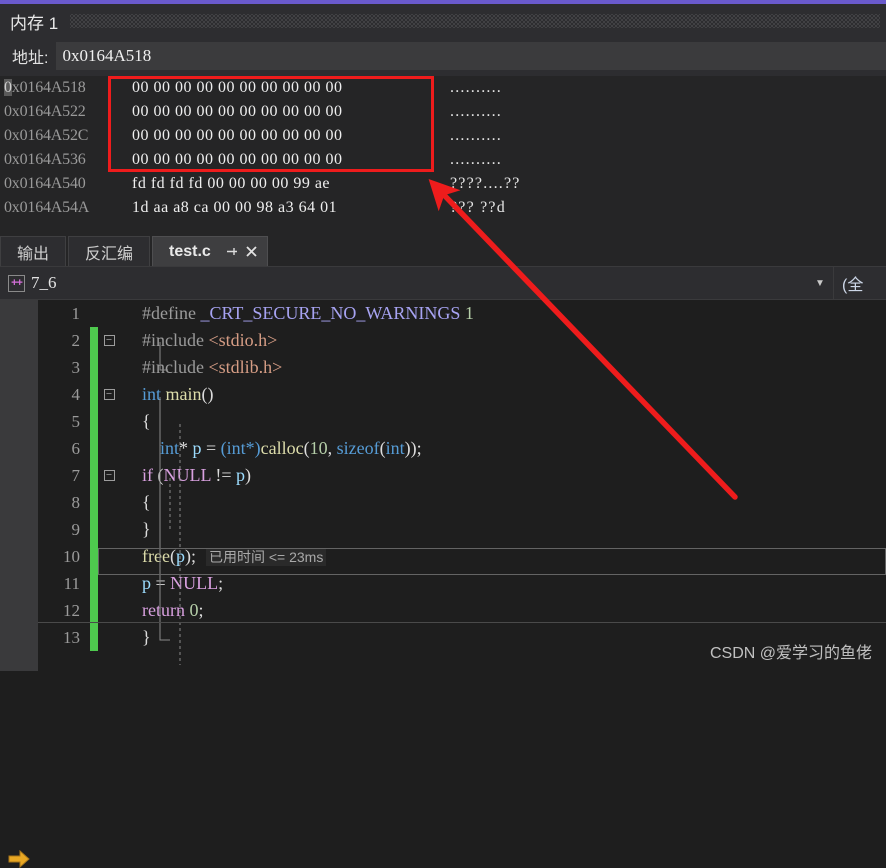 The width and height of the screenshot is (886, 868). What do you see at coordinates (514, 448) in the screenshot?
I see `code-text: int* p = (int*)calloc(10, sizeof(int));` at bounding box center [514, 448].